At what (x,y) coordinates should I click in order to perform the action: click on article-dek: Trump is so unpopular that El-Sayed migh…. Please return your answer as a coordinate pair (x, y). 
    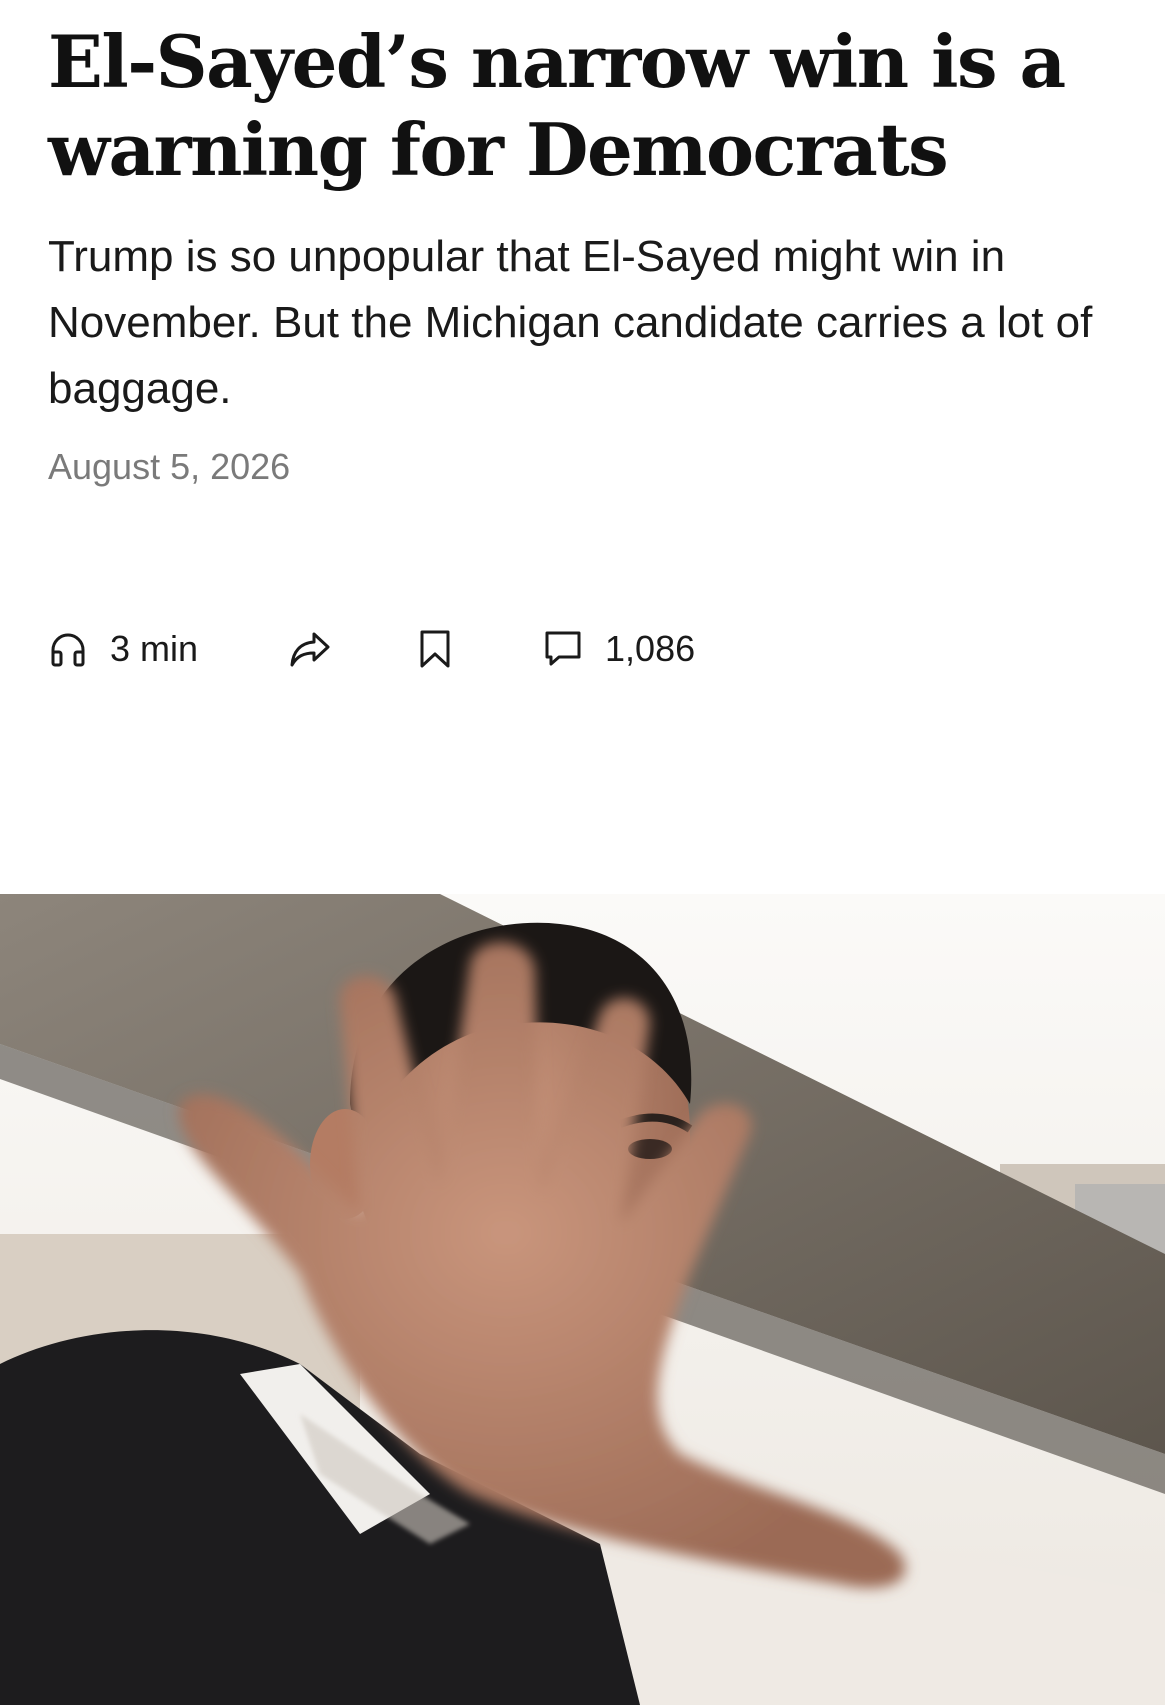
    Looking at the image, I should click on (570, 322).